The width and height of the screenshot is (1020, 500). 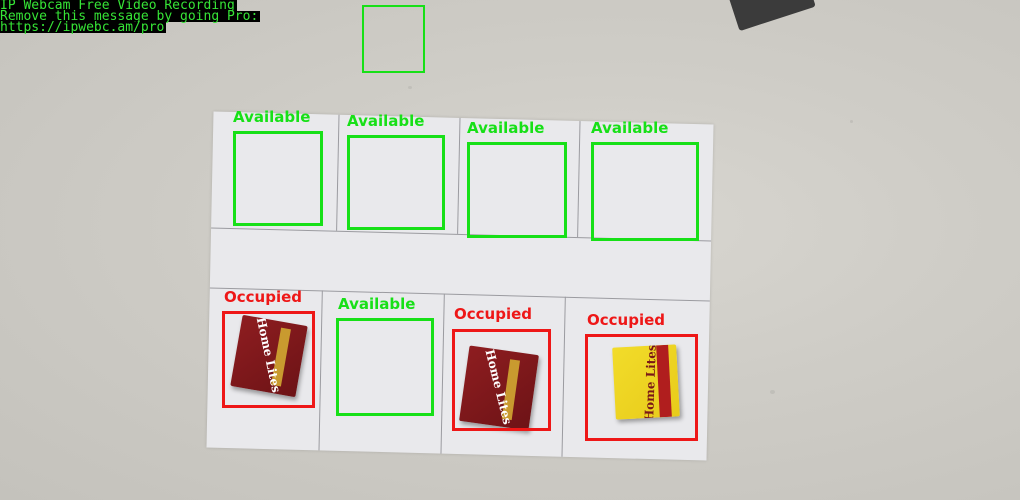 What do you see at coordinates (393, 39) in the screenshot?
I see `reference-box` at bounding box center [393, 39].